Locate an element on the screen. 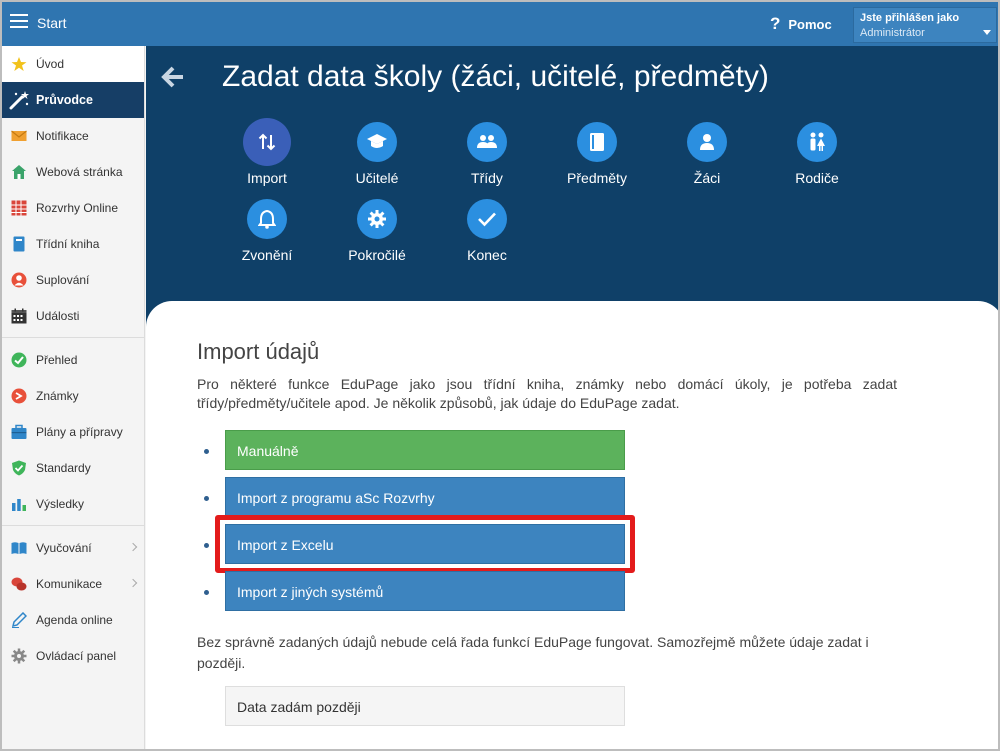 Image resolution: width=1000 pixels, height=751 pixels. sidebar-item-label: Vyučování is located at coordinates (64, 548).